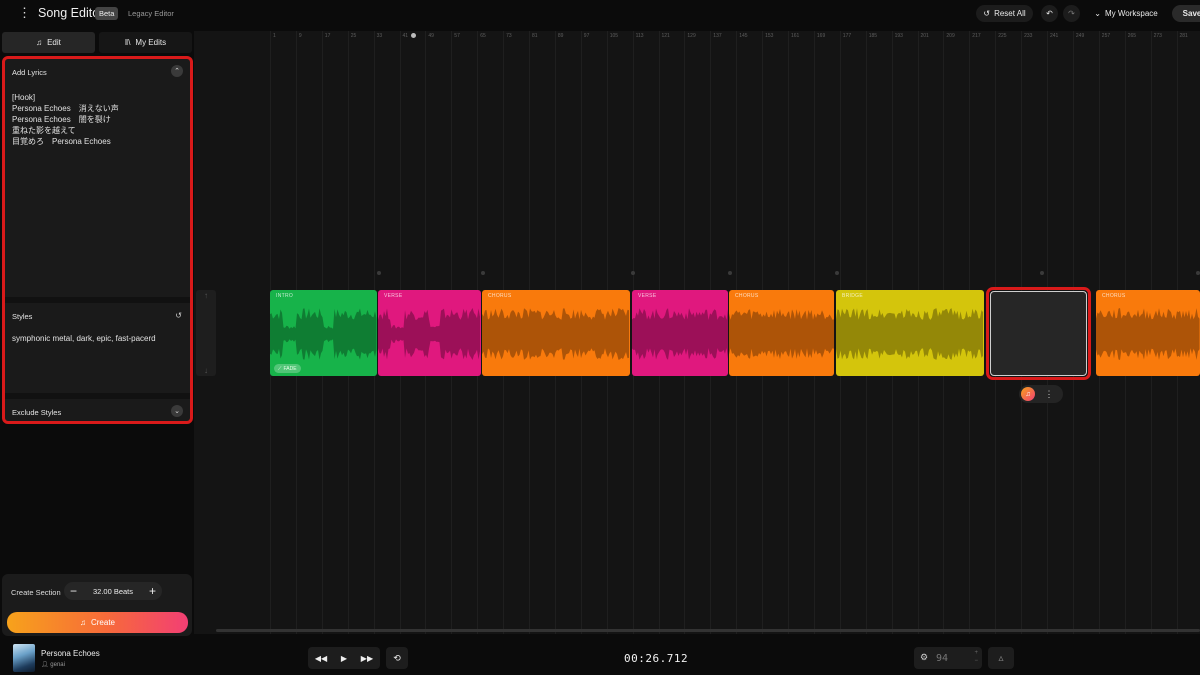 The width and height of the screenshot is (1200, 675). What do you see at coordinates (483, 36) in the screenshot?
I see `ruler-tick-label: 65` at bounding box center [483, 36].